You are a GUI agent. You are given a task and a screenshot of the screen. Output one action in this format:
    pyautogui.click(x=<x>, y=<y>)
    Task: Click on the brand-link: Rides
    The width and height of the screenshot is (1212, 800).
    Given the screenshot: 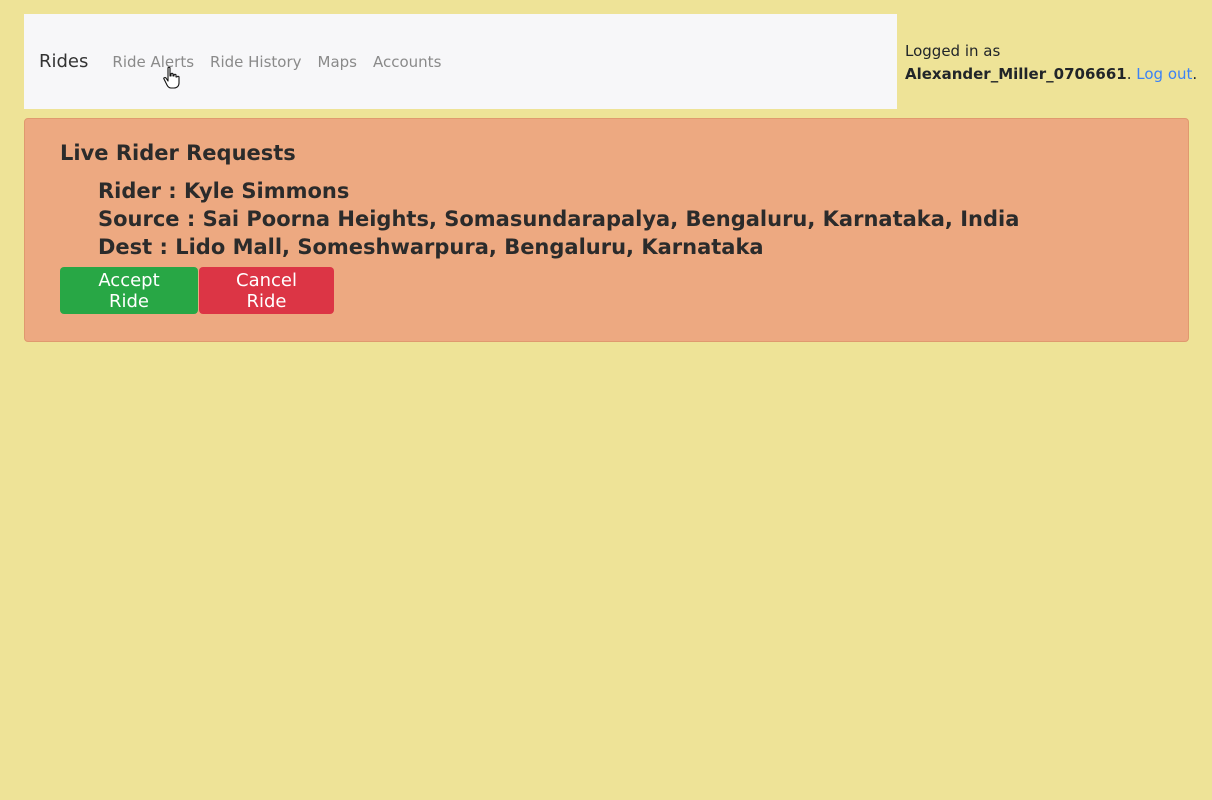 What is the action you would take?
    pyautogui.click(x=63, y=61)
    